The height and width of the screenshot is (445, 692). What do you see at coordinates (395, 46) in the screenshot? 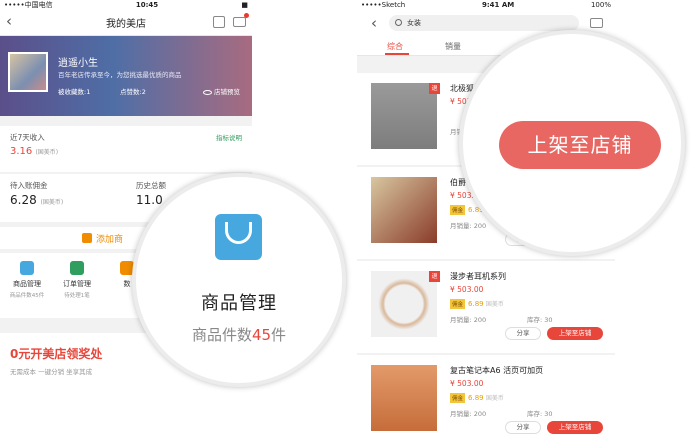
I see `tab-comprehensive: 综合` at bounding box center [395, 46].